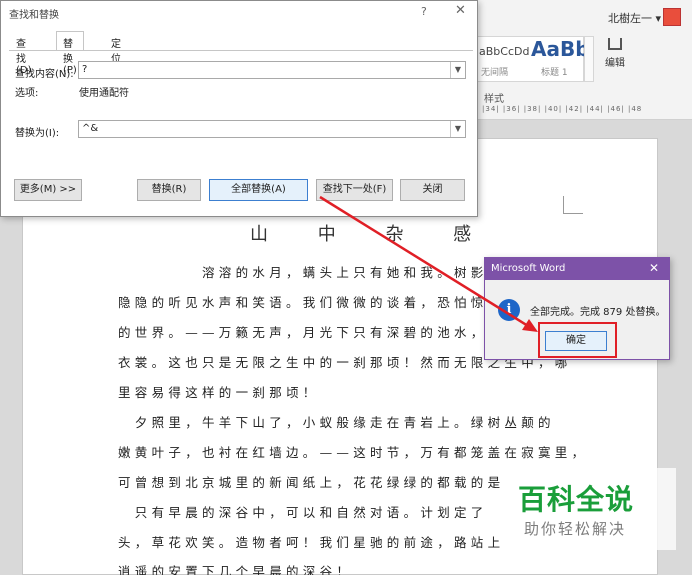 This screenshot has height=575, width=692. I want to click on tab-replace: 替换(P), so click(70, 53).